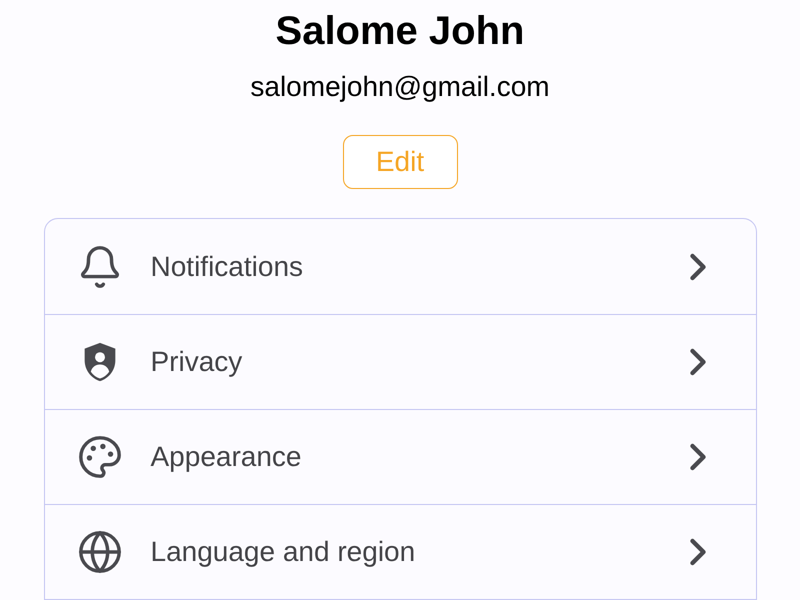 This screenshot has height=600, width=800. Describe the element at coordinates (197, 362) in the screenshot. I see `settings-label: Privacy` at that location.